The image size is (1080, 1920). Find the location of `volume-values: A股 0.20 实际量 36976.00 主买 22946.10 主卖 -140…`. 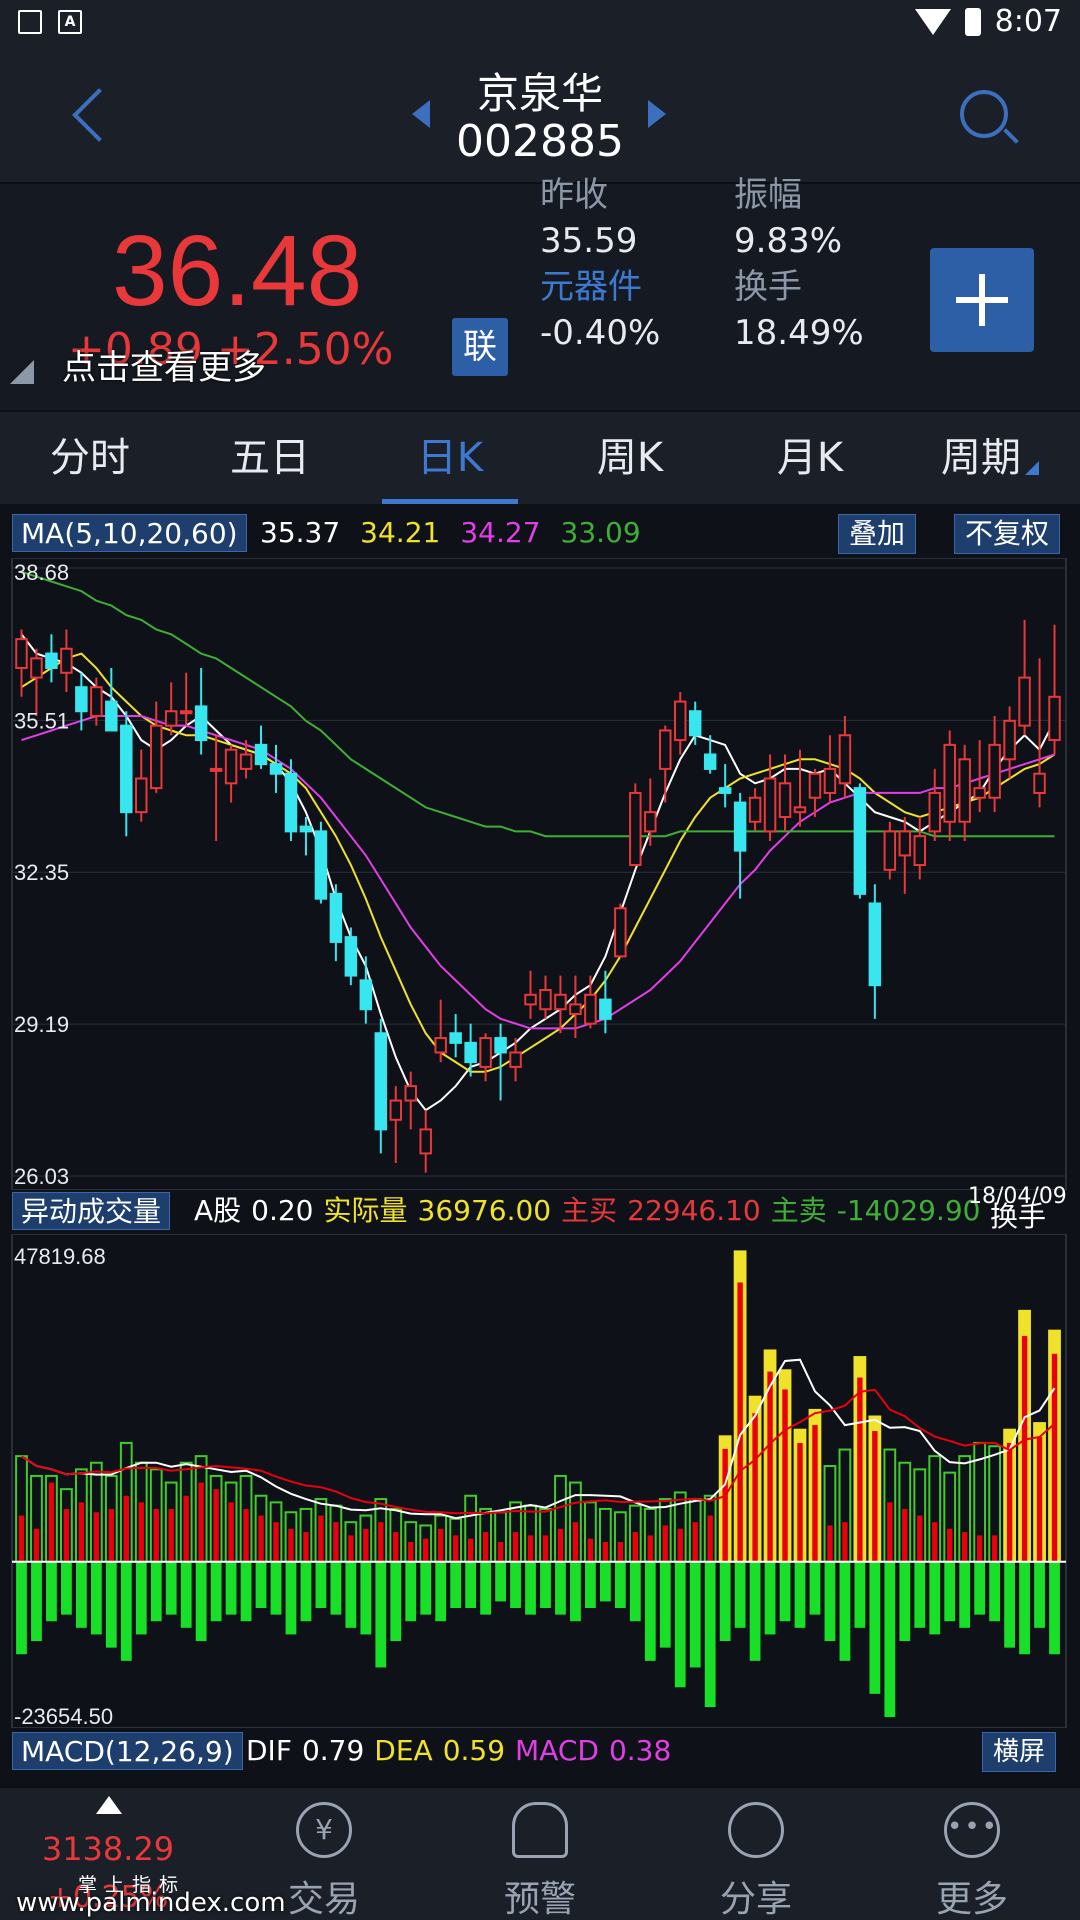

volume-values: A股 0.20 实际量 36976.00 主买 22946.10 主卖 -140… is located at coordinates (587, 1211).